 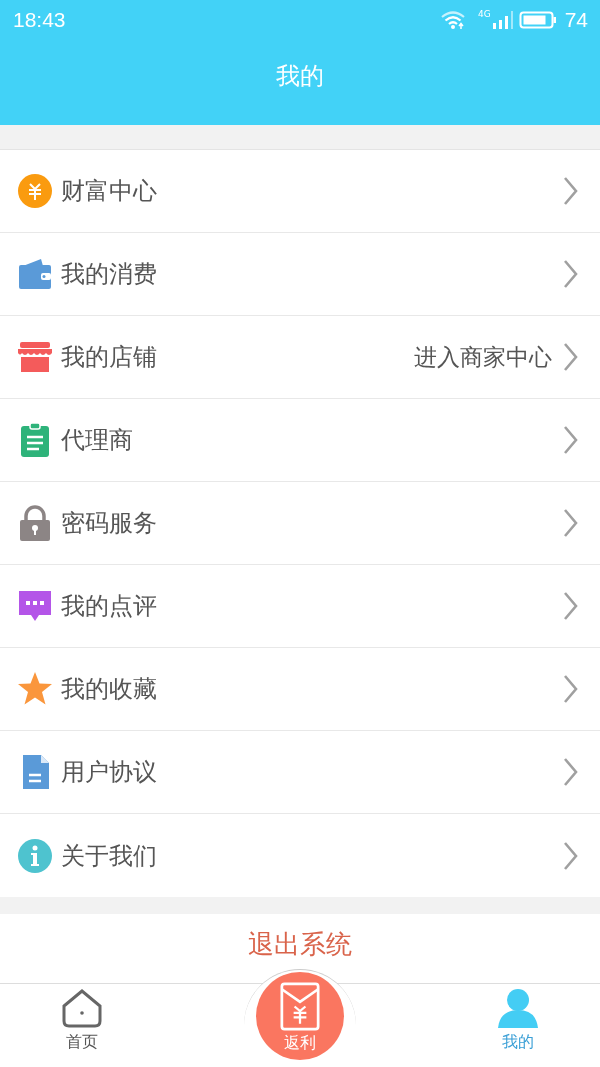 I want to click on menu-item: 我的收藏, so click(x=300, y=689).